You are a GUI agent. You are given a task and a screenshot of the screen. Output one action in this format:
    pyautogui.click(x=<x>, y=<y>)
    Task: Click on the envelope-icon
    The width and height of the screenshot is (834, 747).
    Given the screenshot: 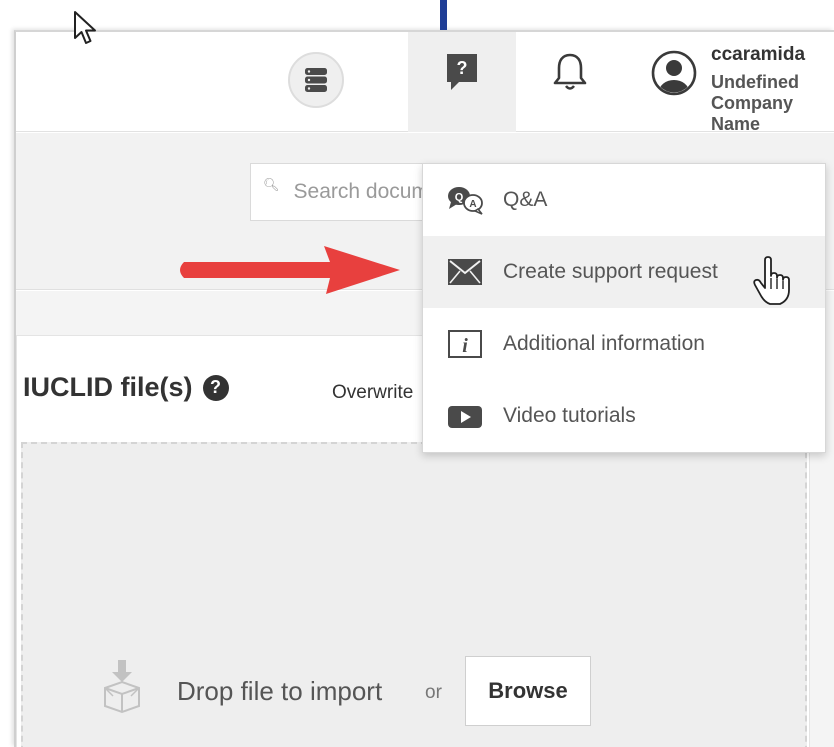 What is the action you would take?
    pyautogui.click(x=465, y=272)
    